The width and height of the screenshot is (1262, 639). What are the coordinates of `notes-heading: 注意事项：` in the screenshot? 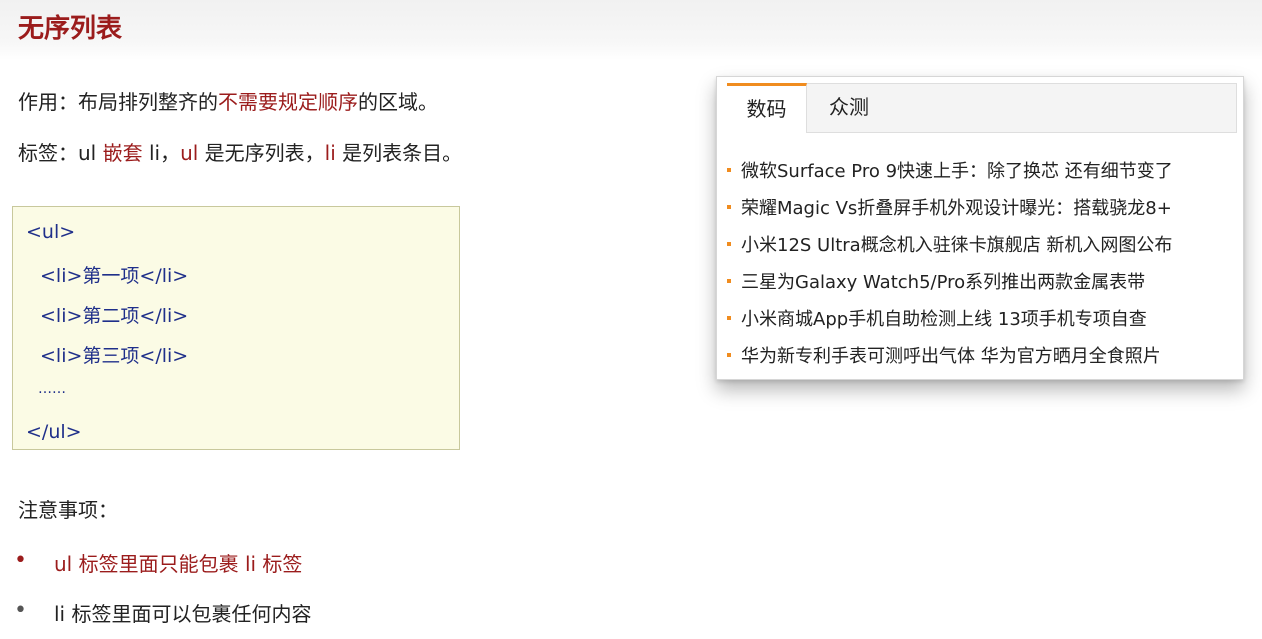 It's located at (68, 510).